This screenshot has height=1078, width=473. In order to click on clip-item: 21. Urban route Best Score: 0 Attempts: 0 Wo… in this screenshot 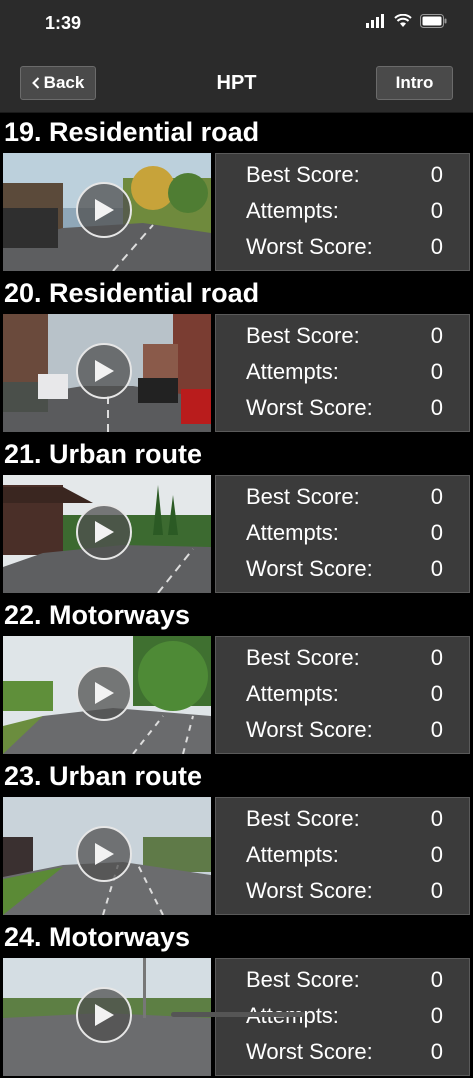, I will do `click(236, 514)`.